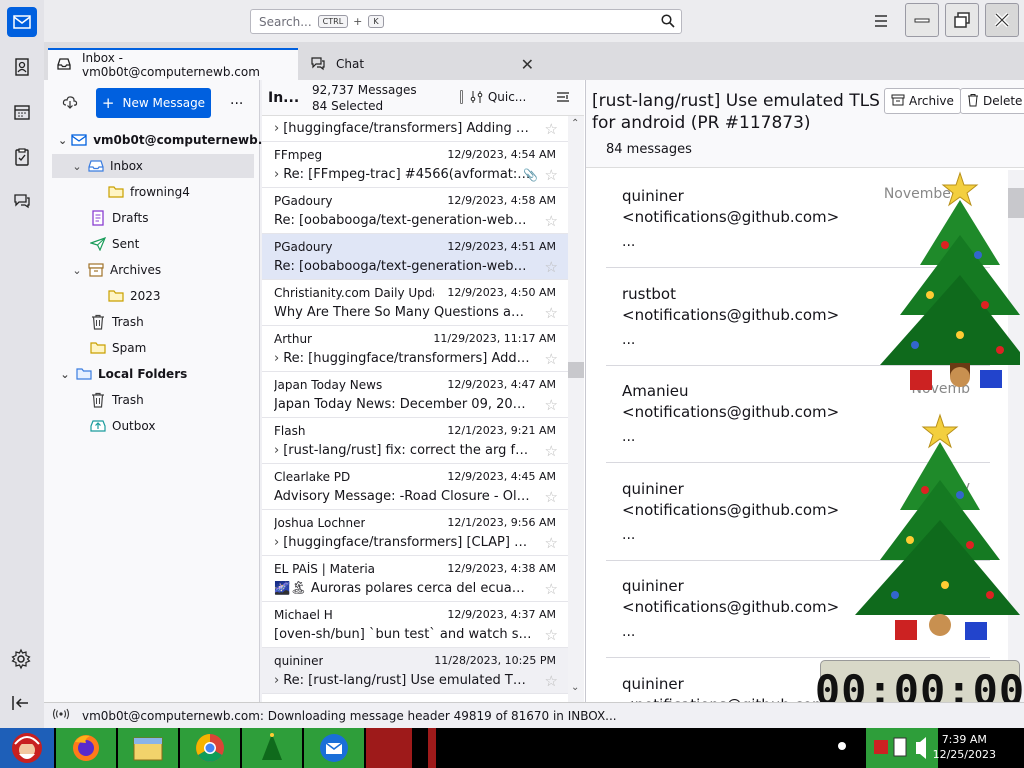 This screenshot has width=1024, height=768. I want to click on message-sender: FFmpeg, so click(298, 155).